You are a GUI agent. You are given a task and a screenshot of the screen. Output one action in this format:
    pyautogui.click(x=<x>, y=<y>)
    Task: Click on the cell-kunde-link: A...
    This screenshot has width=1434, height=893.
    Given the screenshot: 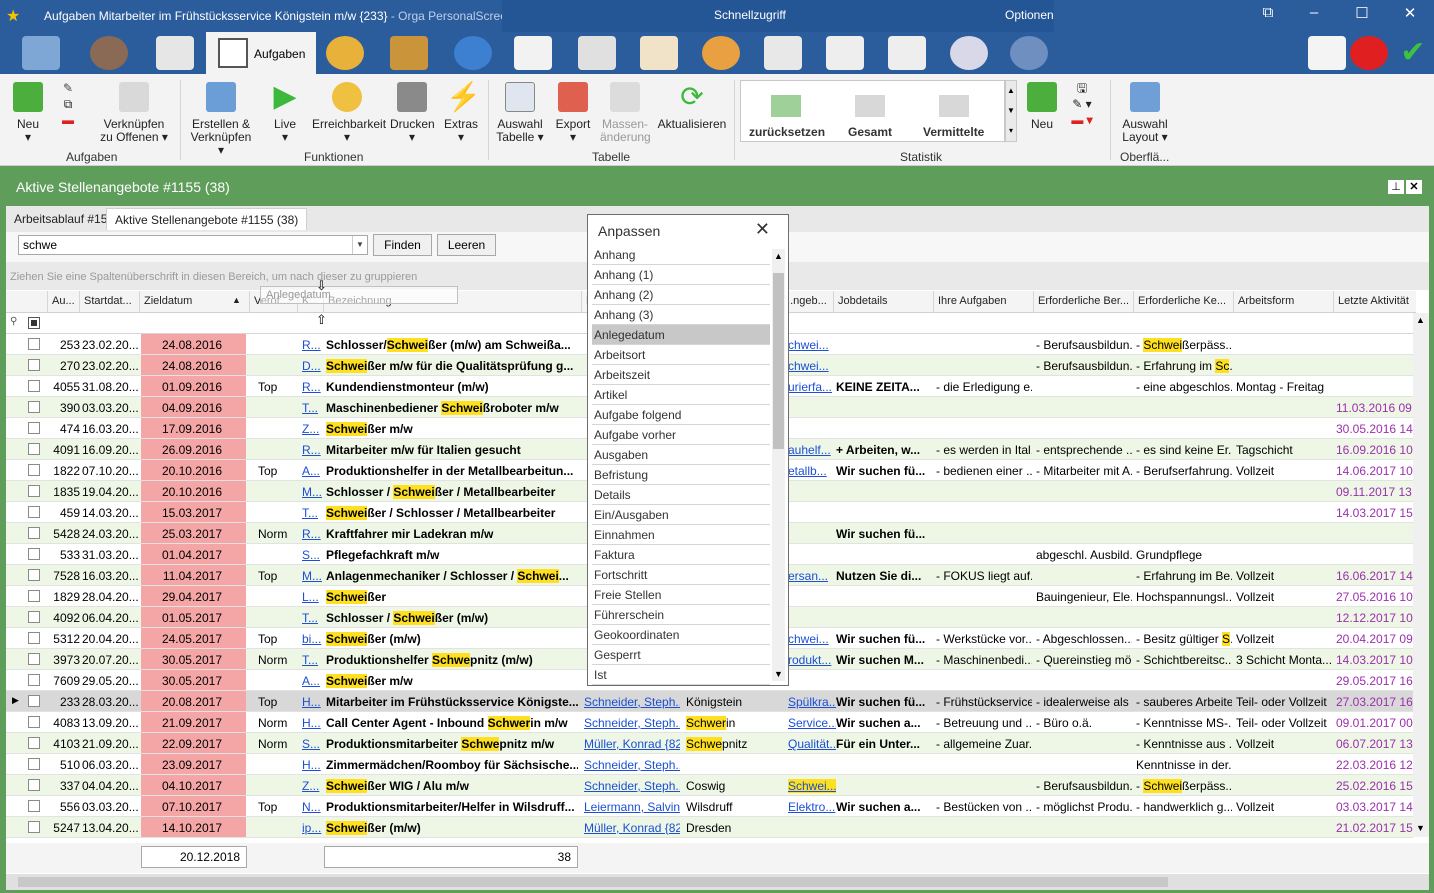 What is the action you would take?
    pyautogui.click(x=313, y=681)
    